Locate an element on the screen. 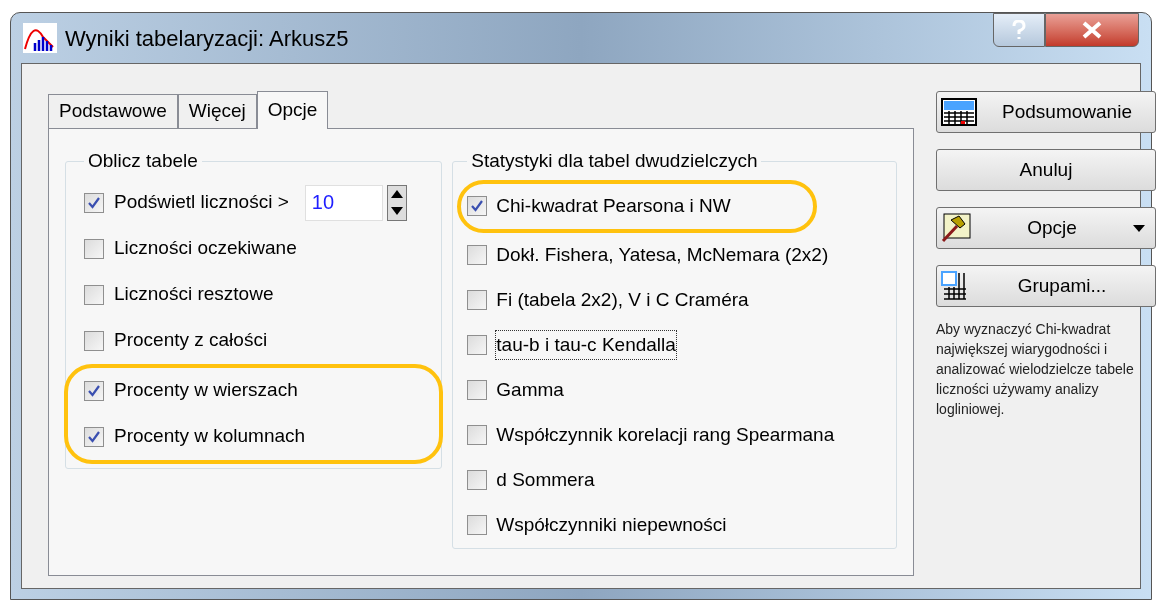 This screenshot has height=610, width=1158. down-arrow-icon is located at coordinates (396, 211).